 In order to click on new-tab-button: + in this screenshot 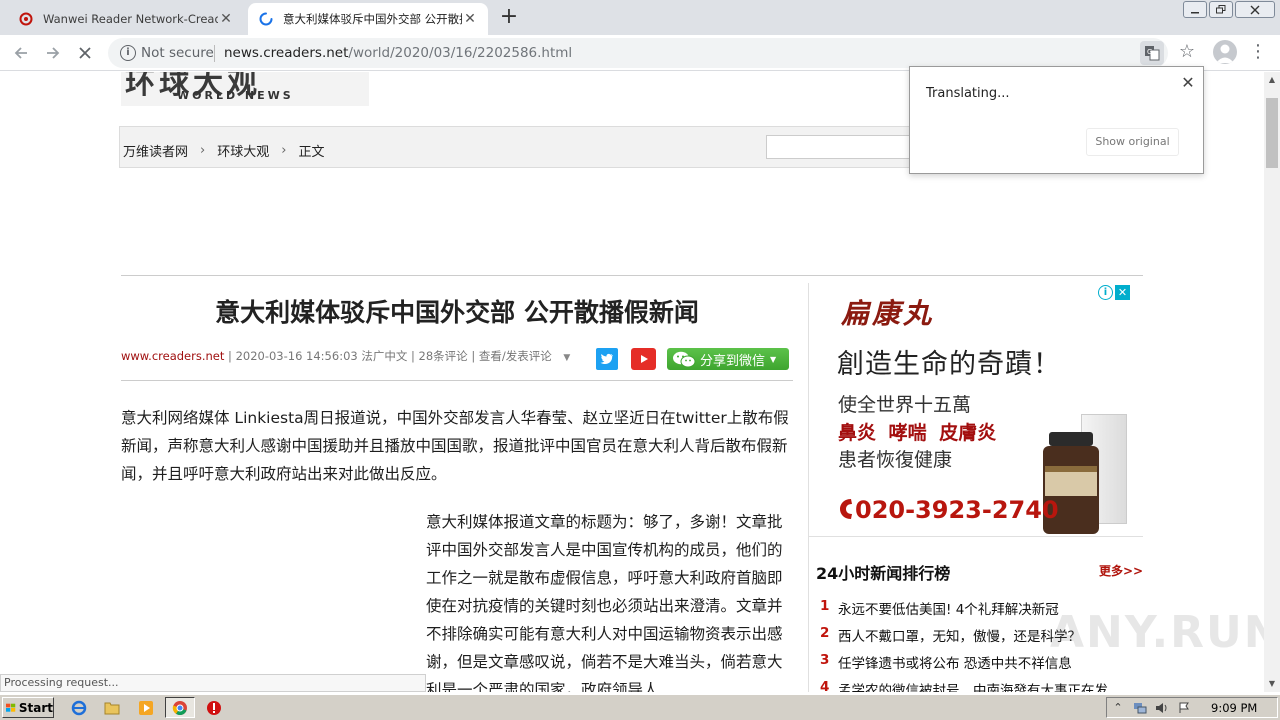, I will do `click(509, 18)`.